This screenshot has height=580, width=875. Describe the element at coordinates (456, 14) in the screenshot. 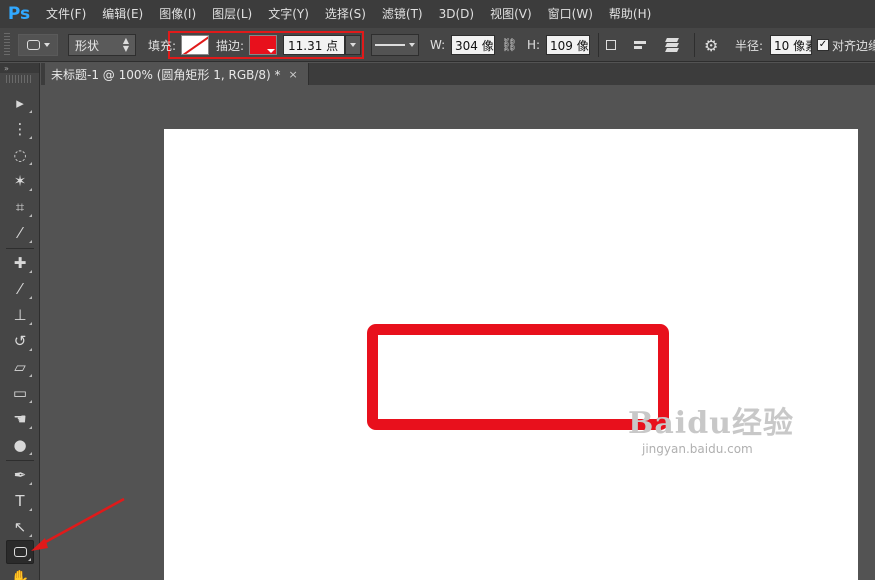

I see `menu-3d: 3D(D)` at that location.